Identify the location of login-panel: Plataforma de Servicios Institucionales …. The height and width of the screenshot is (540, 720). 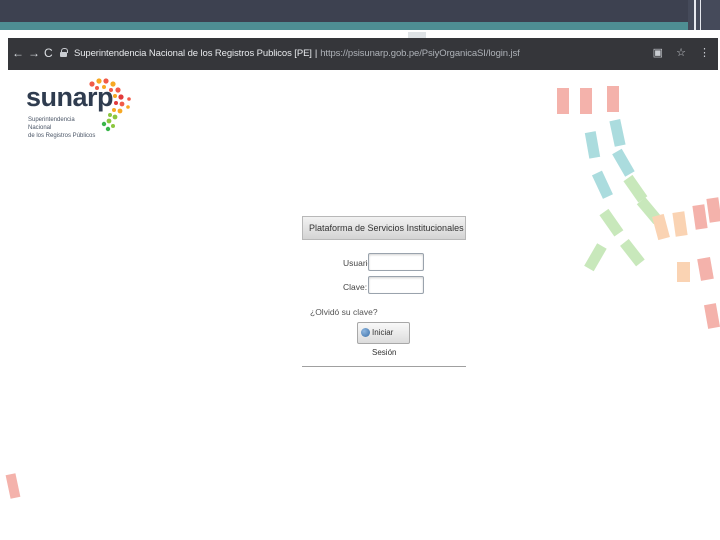
(384, 291).